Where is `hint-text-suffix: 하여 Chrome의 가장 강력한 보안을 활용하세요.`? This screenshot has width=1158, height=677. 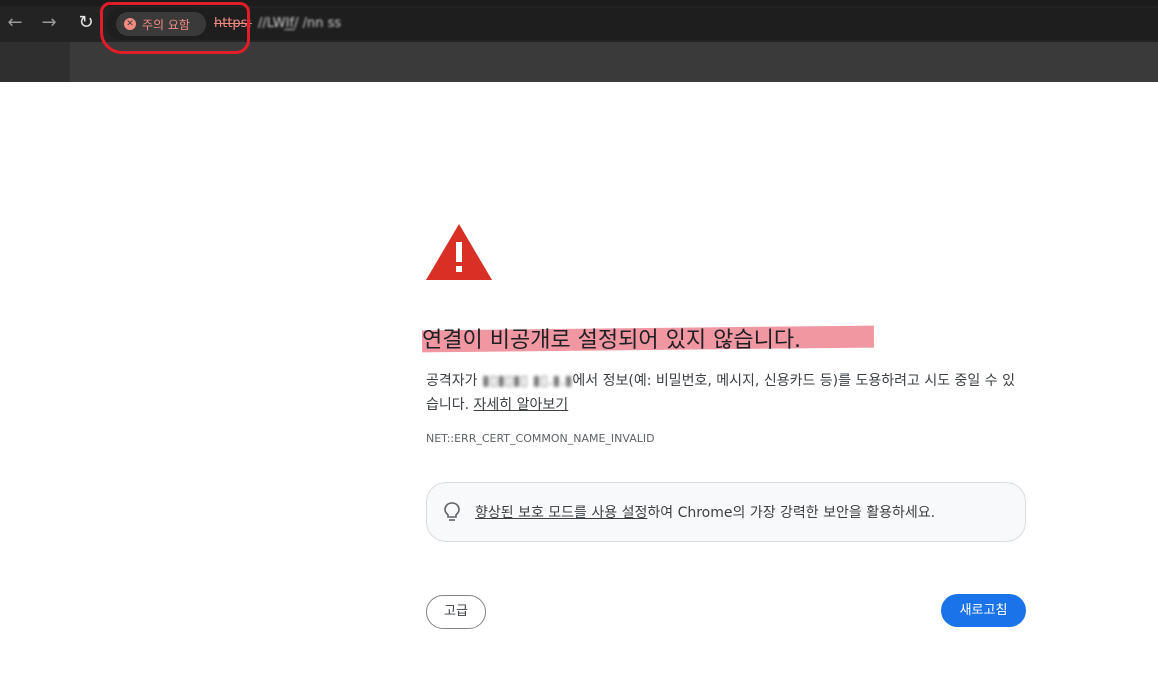
hint-text-suffix: 하여 Chrome의 가장 강력한 보안을 활용하세요. is located at coordinates (791, 513).